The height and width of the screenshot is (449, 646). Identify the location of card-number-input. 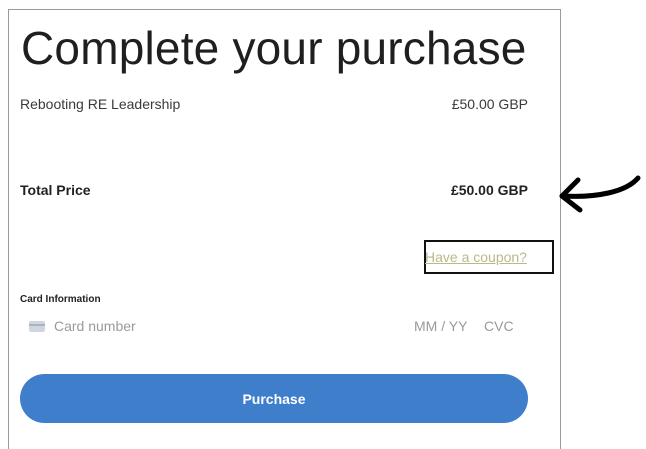
(154, 326).